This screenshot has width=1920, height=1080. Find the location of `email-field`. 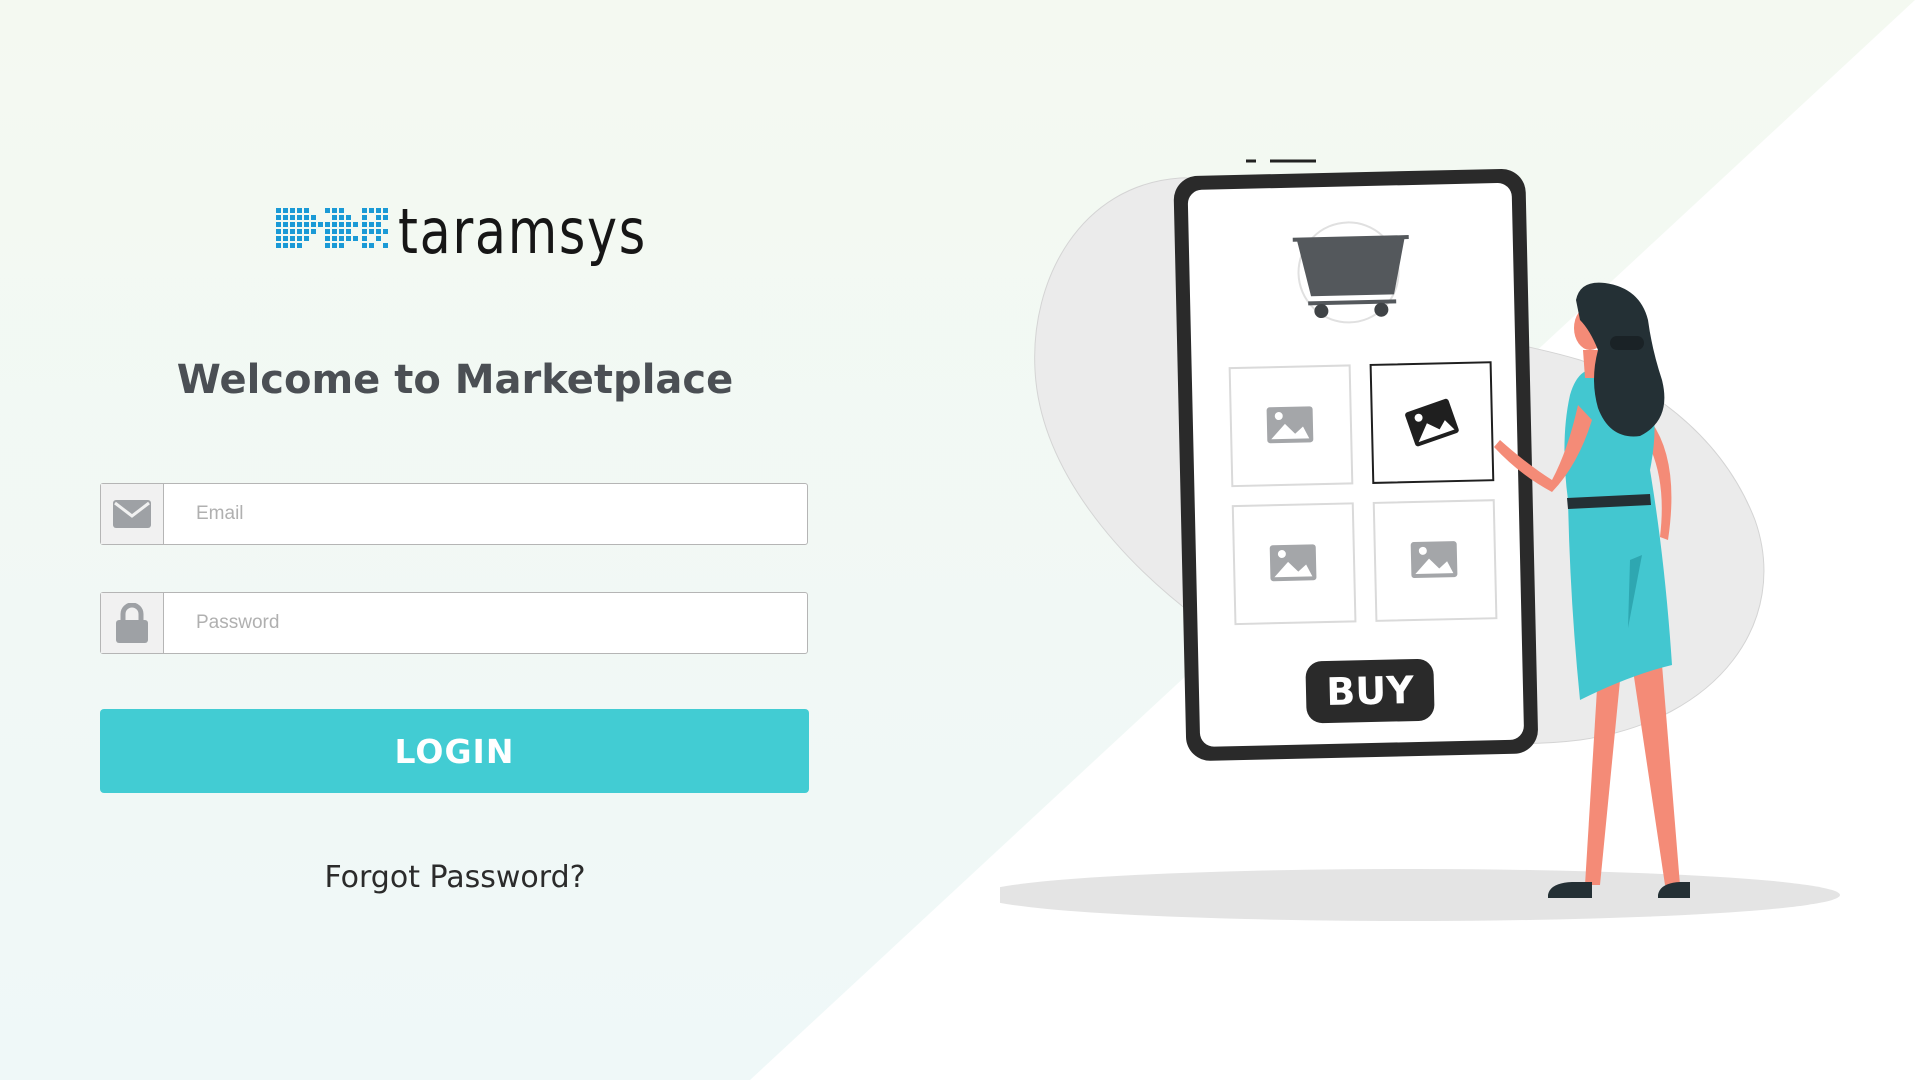

email-field is located at coordinates (454, 514).